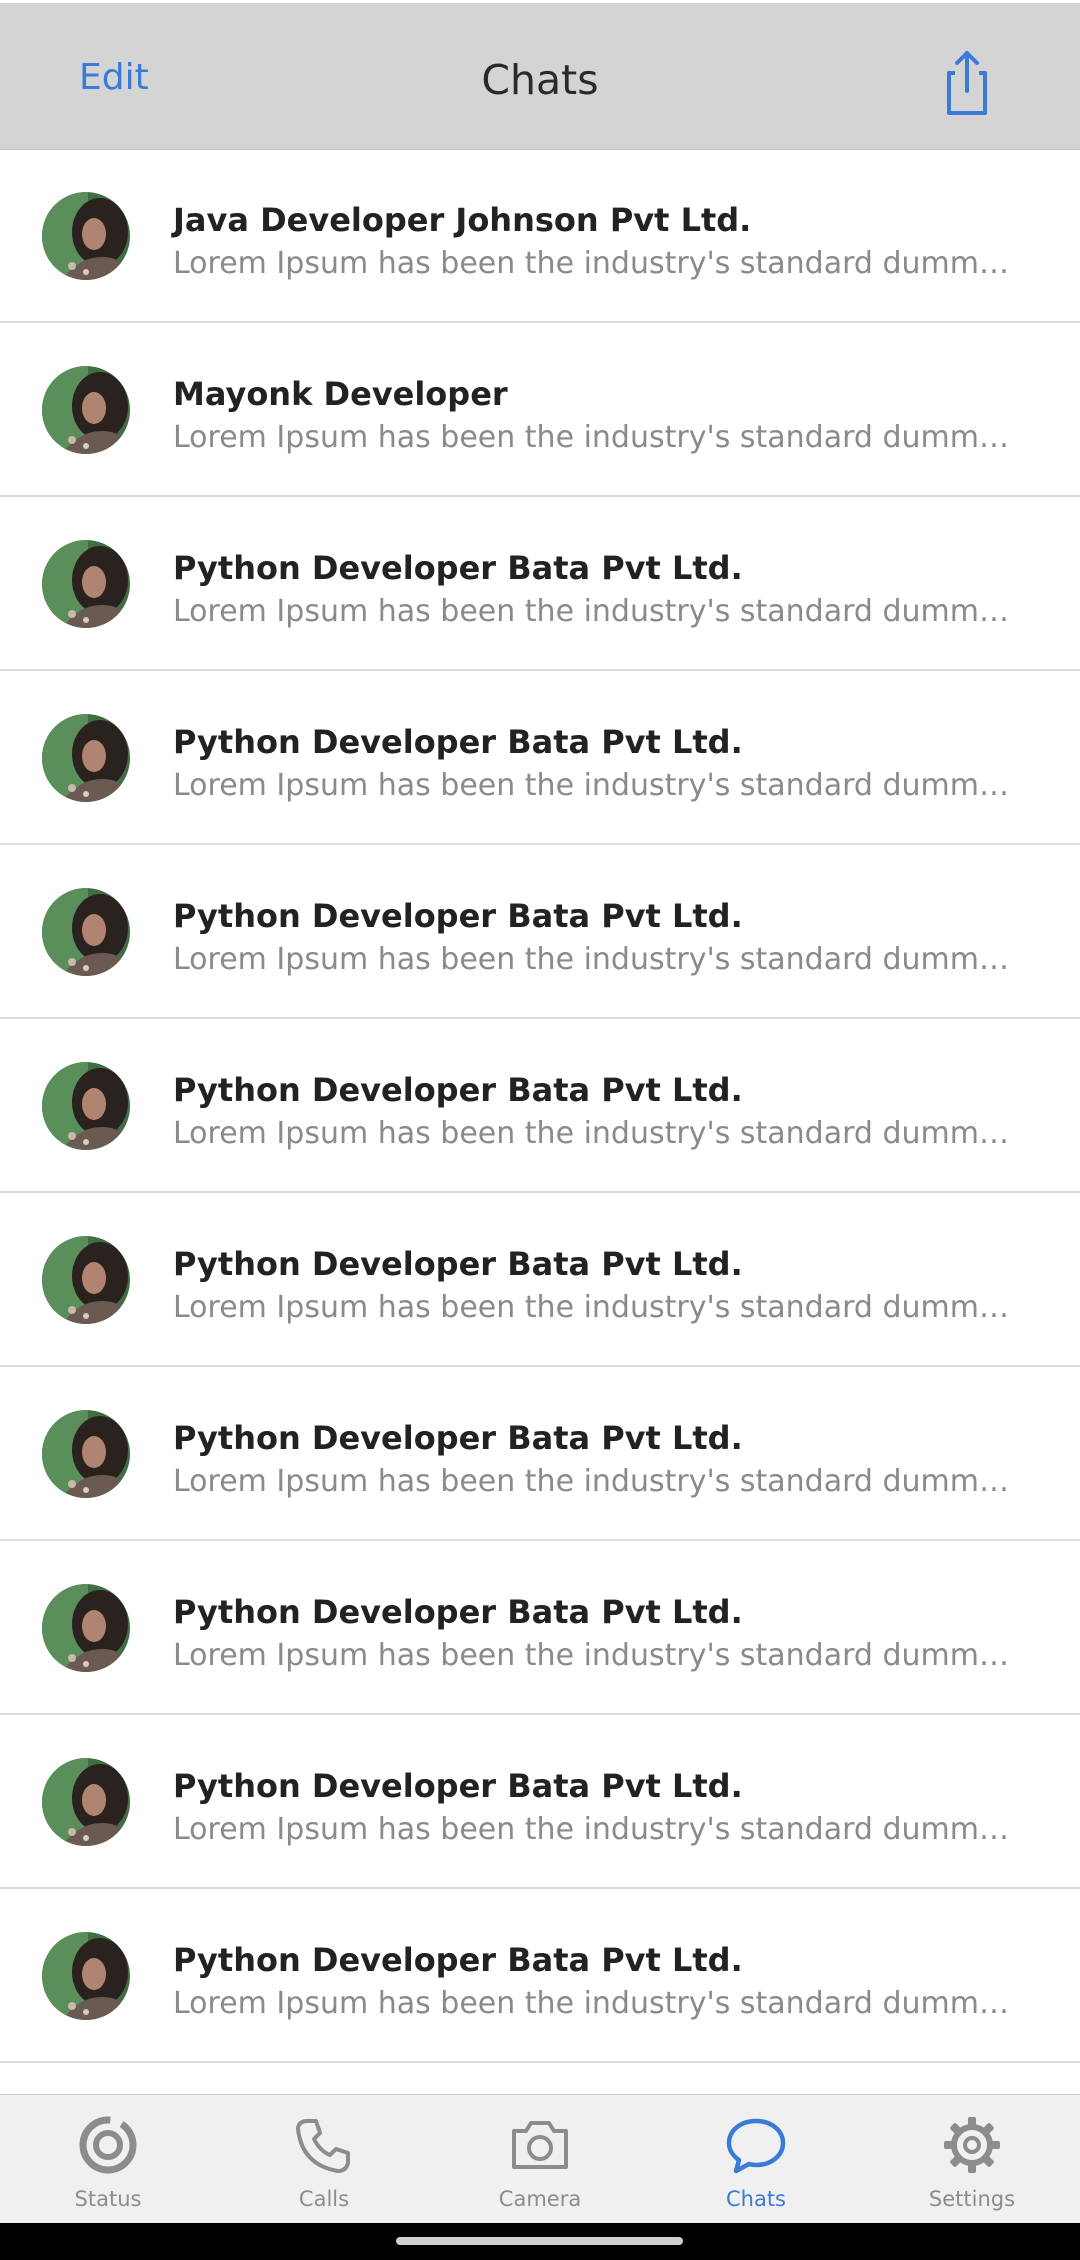 This screenshot has width=1080, height=2260. Describe the element at coordinates (540, 80) in the screenshot. I see `page-title: Chats` at that location.